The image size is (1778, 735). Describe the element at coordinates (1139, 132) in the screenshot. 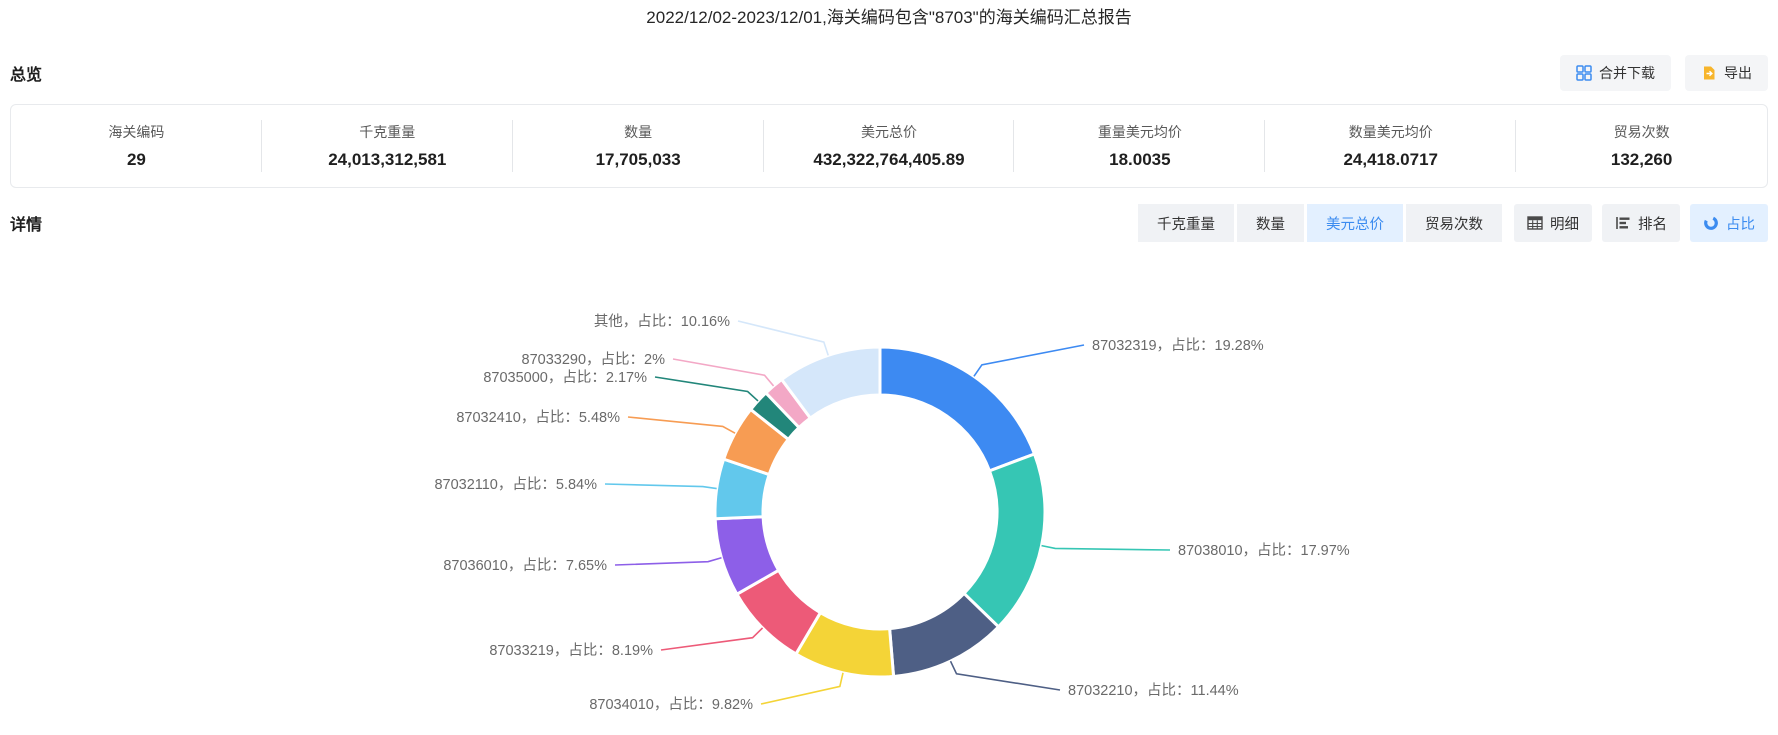

I see `stat-label: 重量美元均价` at that location.